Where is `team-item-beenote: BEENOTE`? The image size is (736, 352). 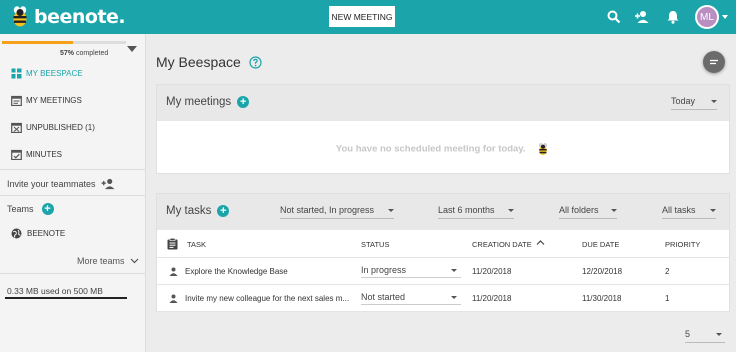
team-item-beenote: BEENOTE is located at coordinates (38, 233).